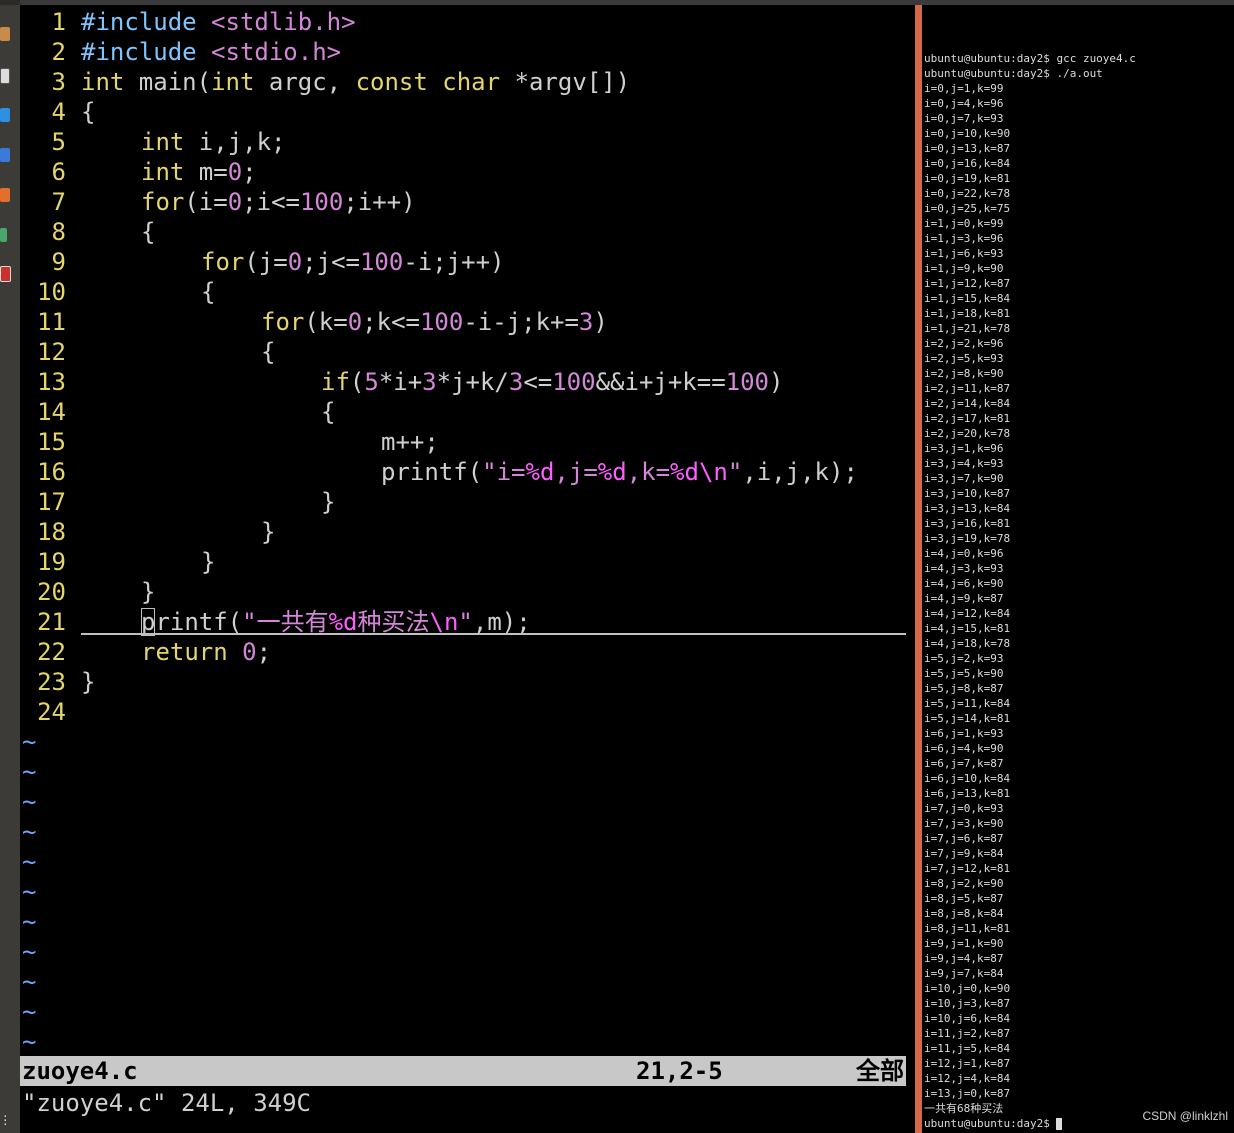  I want to click on line-number: 23, so click(51, 682).